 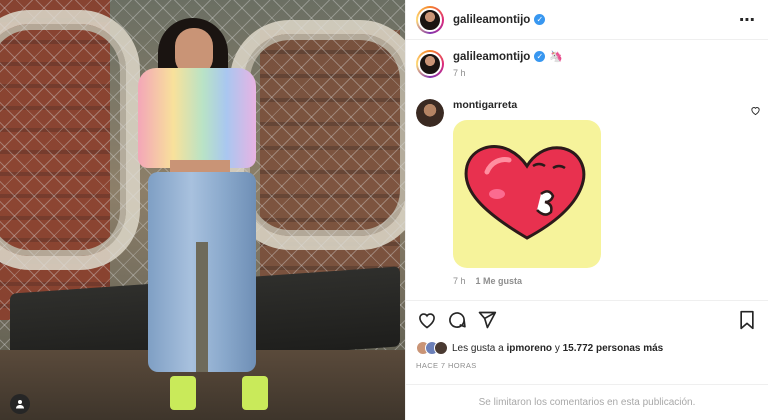 What do you see at coordinates (430, 64) in the screenshot?
I see `caption-avatar` at bounding box center [430, 64].